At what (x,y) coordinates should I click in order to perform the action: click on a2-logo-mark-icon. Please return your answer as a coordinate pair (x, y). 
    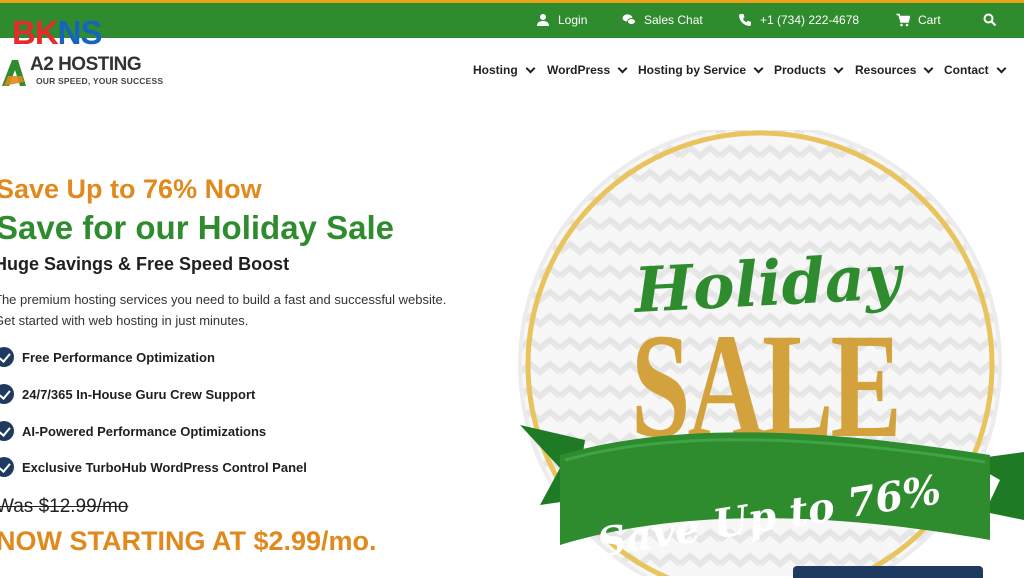
    Looking at the image, I should click on (14, 73).